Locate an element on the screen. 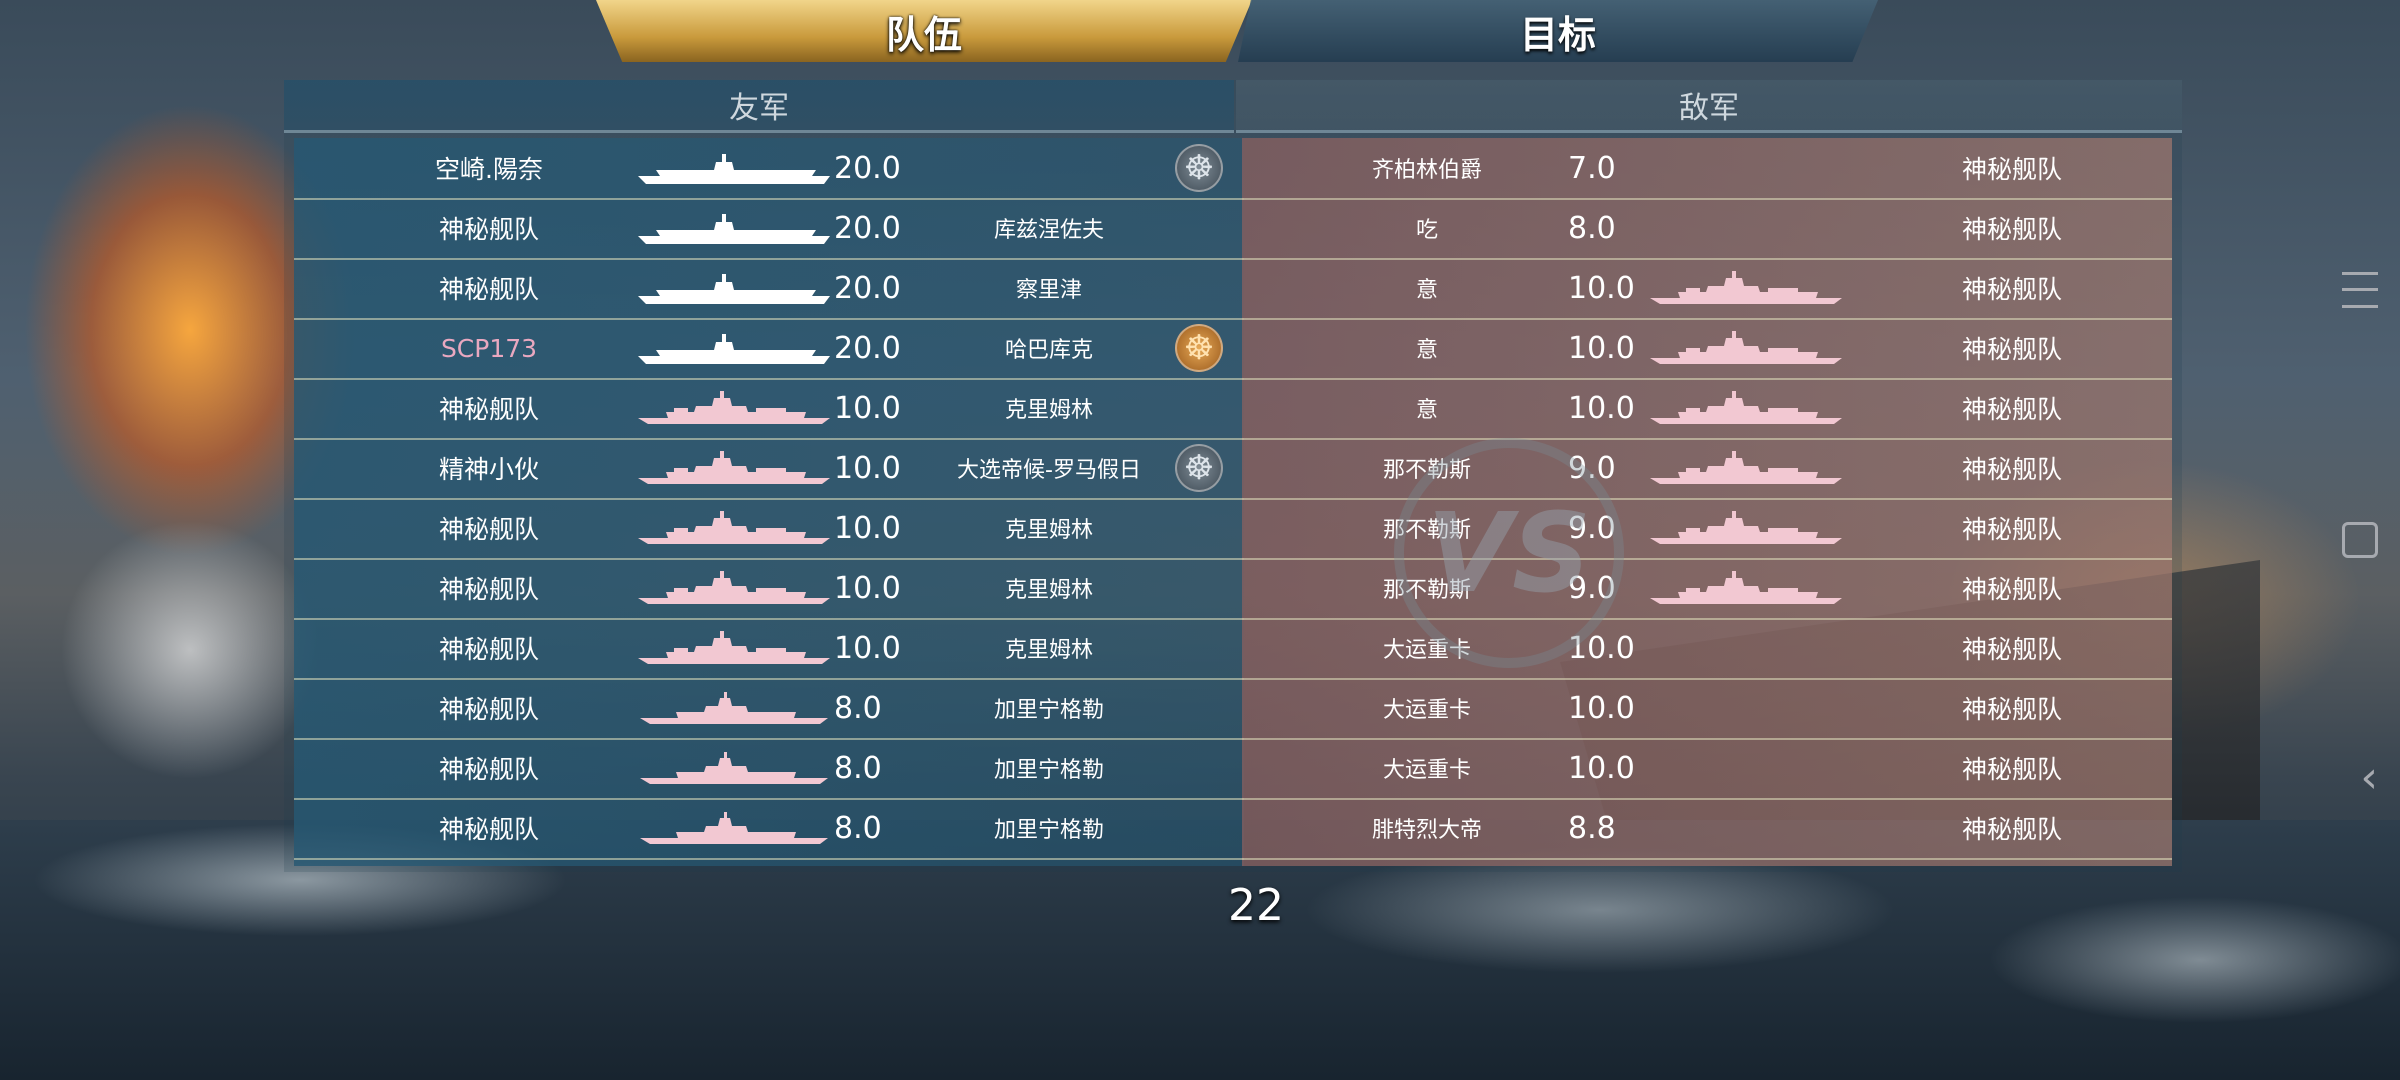 The height and width of the screenshot is (1080, 2400). menu-icon is located at coordinates (2360, 290).